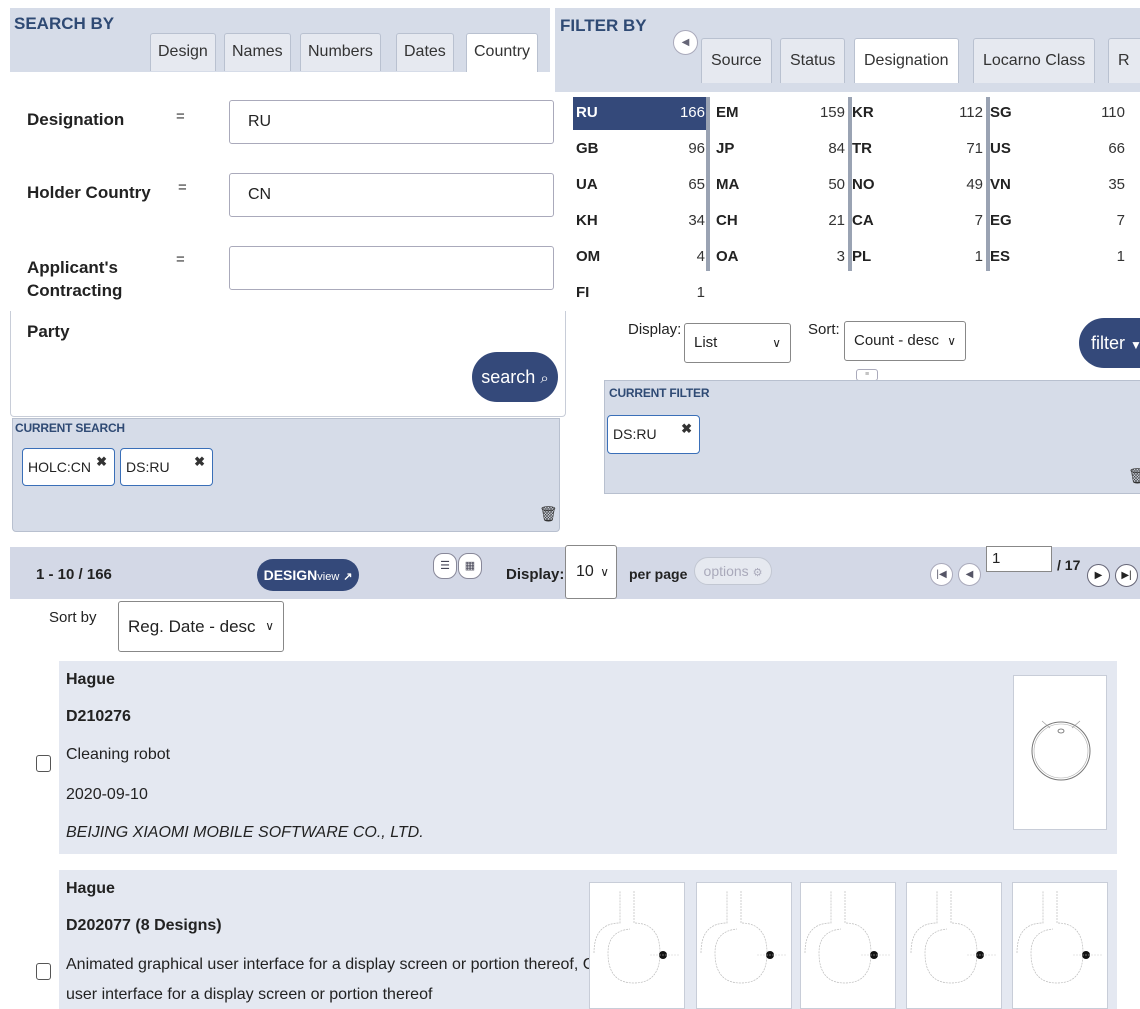  Describe the element at coordinates (725, 148) in the screenshot. I see `country-code-jp: JP` at that location.